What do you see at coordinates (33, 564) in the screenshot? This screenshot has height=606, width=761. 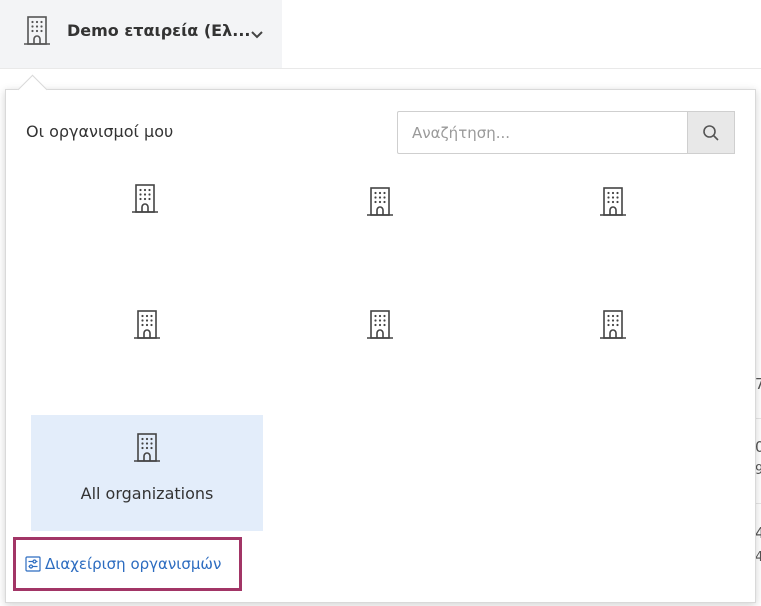 I see `settings-sliders-icon` at bounding box center [33, 564].